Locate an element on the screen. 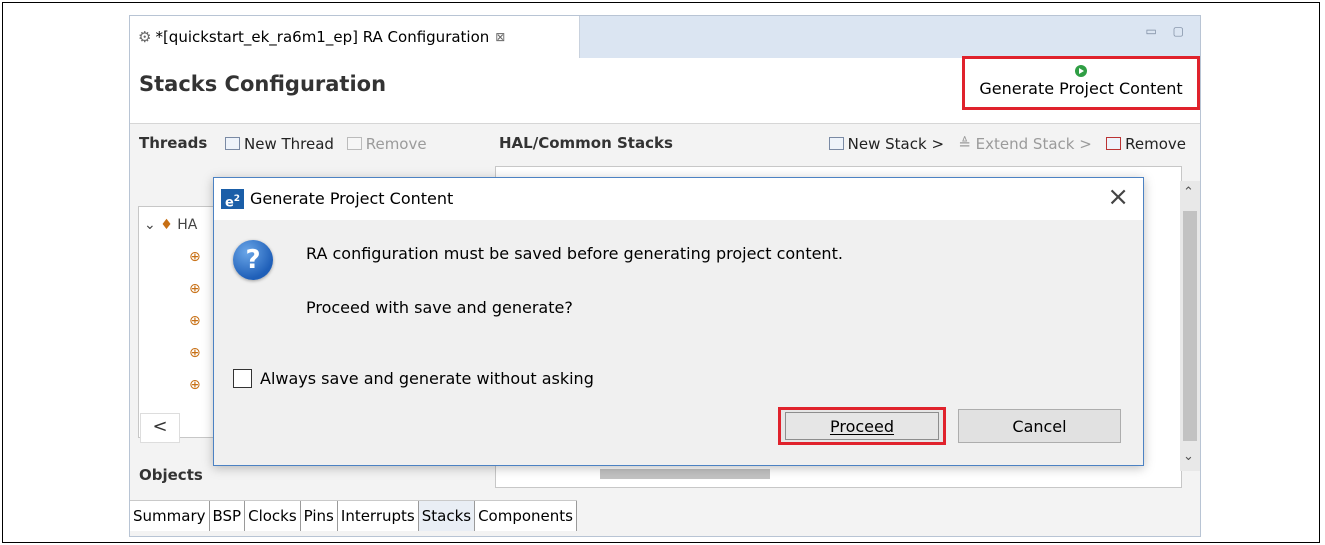 This screenshot has height=545, width=1325. tab-summary: Summary is located at coordinates (170, 516).